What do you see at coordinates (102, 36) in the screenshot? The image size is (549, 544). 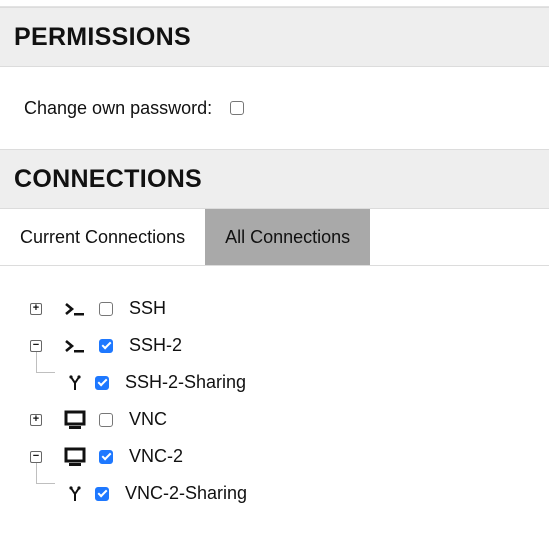 I see `permissions-title: PERMISSIONS` at bounding box center [102, 36].